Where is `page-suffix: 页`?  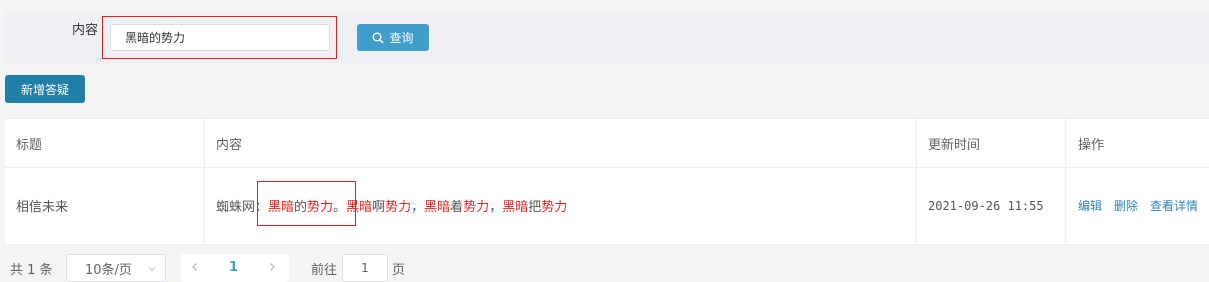 page-suffix: 页 is located at coordinates (399, 270).